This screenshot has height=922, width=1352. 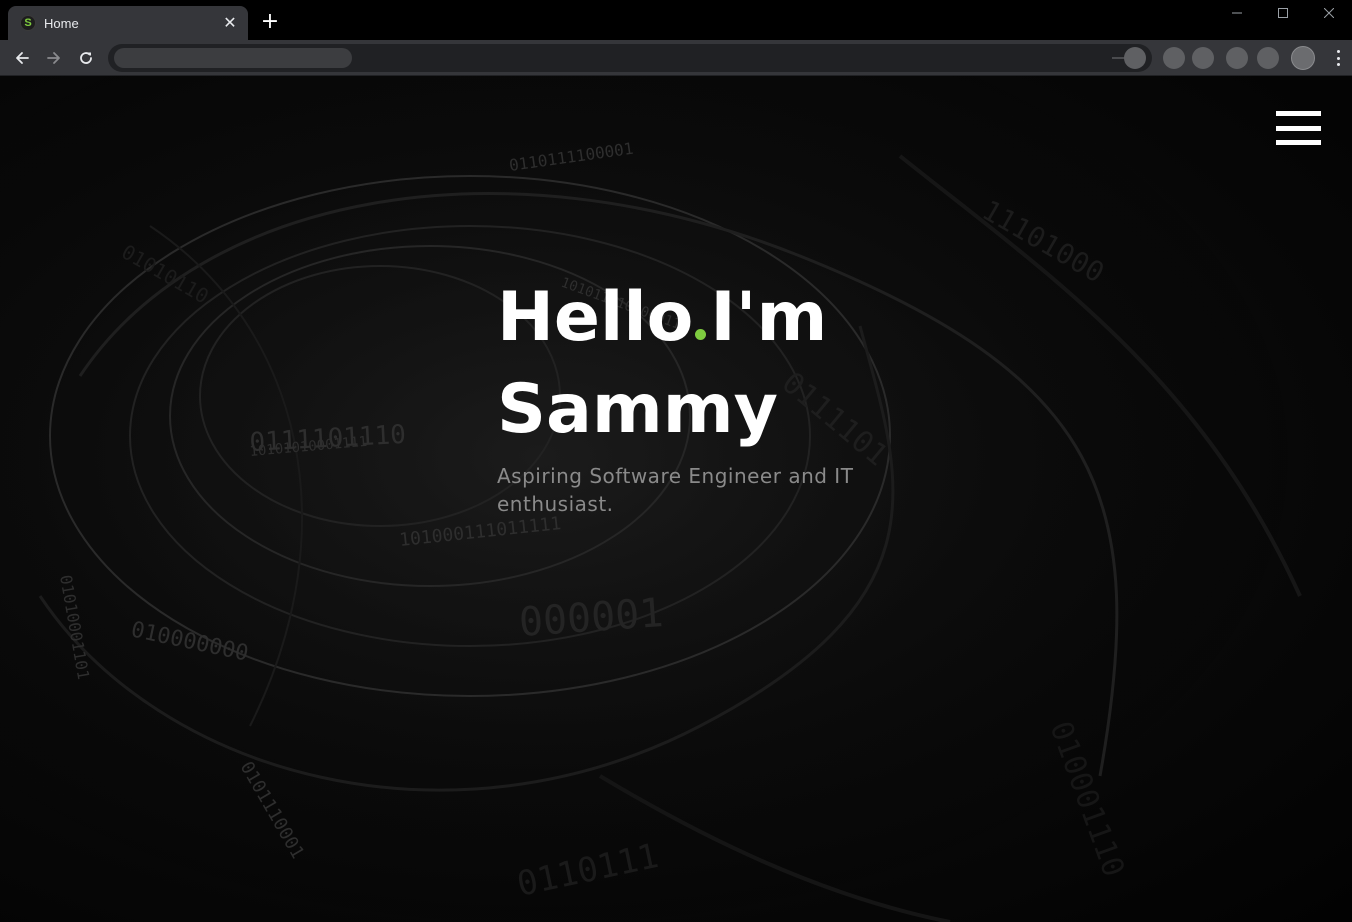 What do you see at coordinates (270, 22) in the screenshot?
I see `new-tab-button: +` at bounding box center [270, 22].